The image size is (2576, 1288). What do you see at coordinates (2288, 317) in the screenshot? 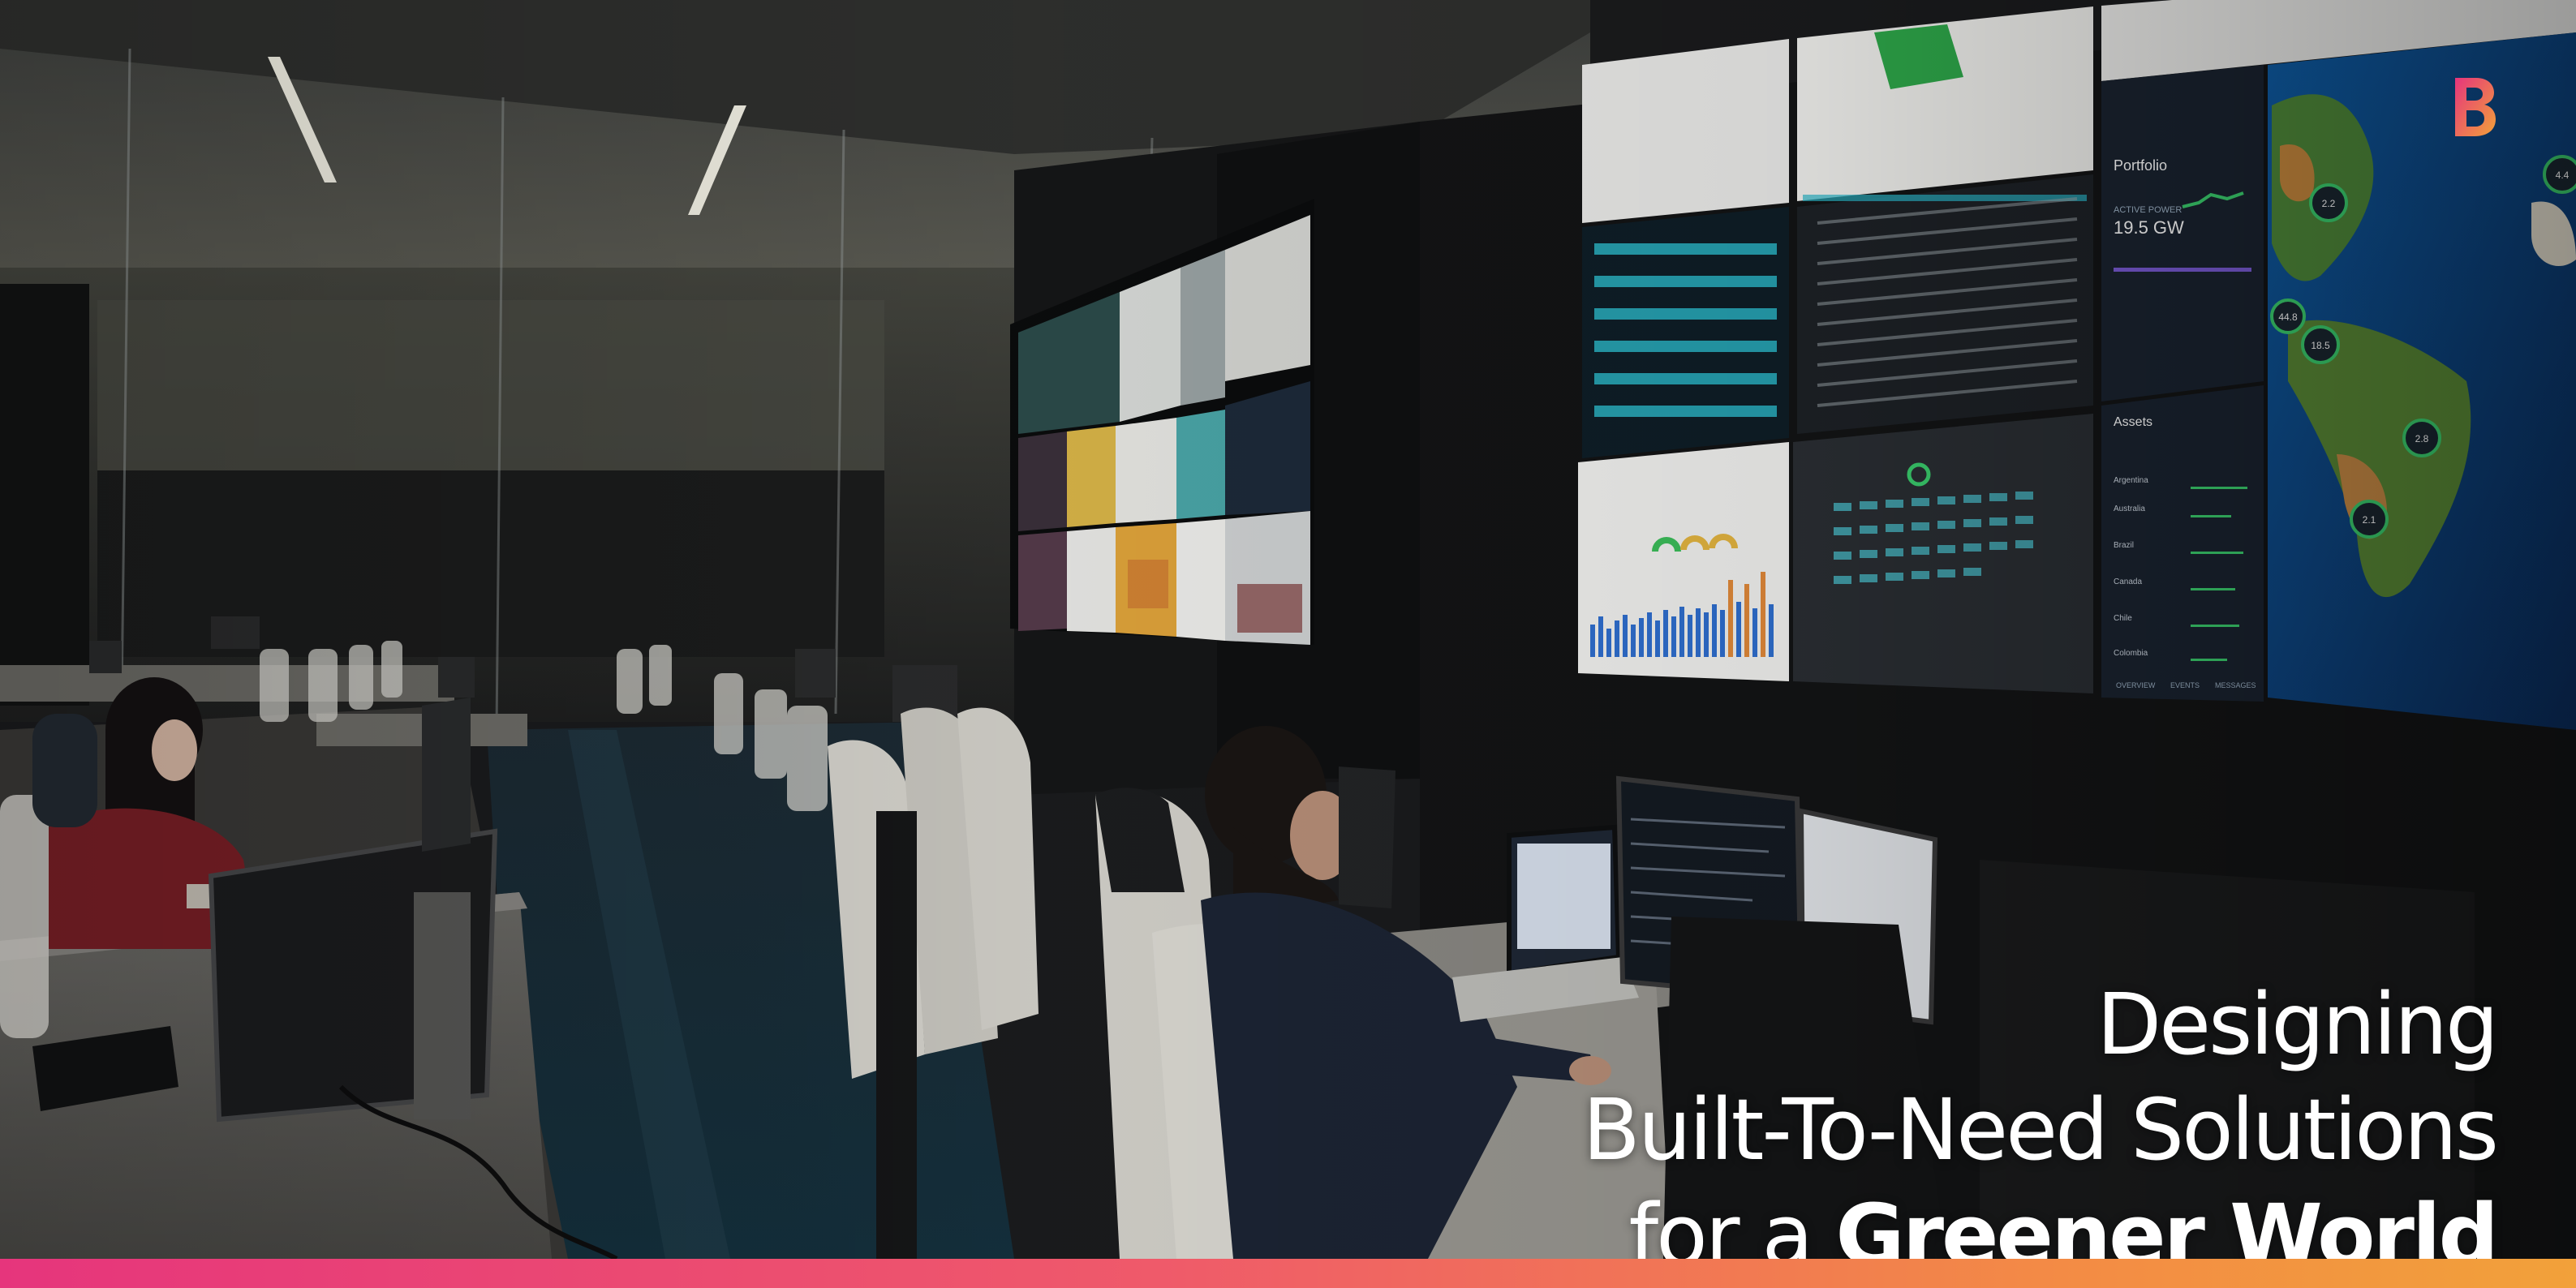
I see `svg-text: 44.8` at bounding box center [2288, 317].